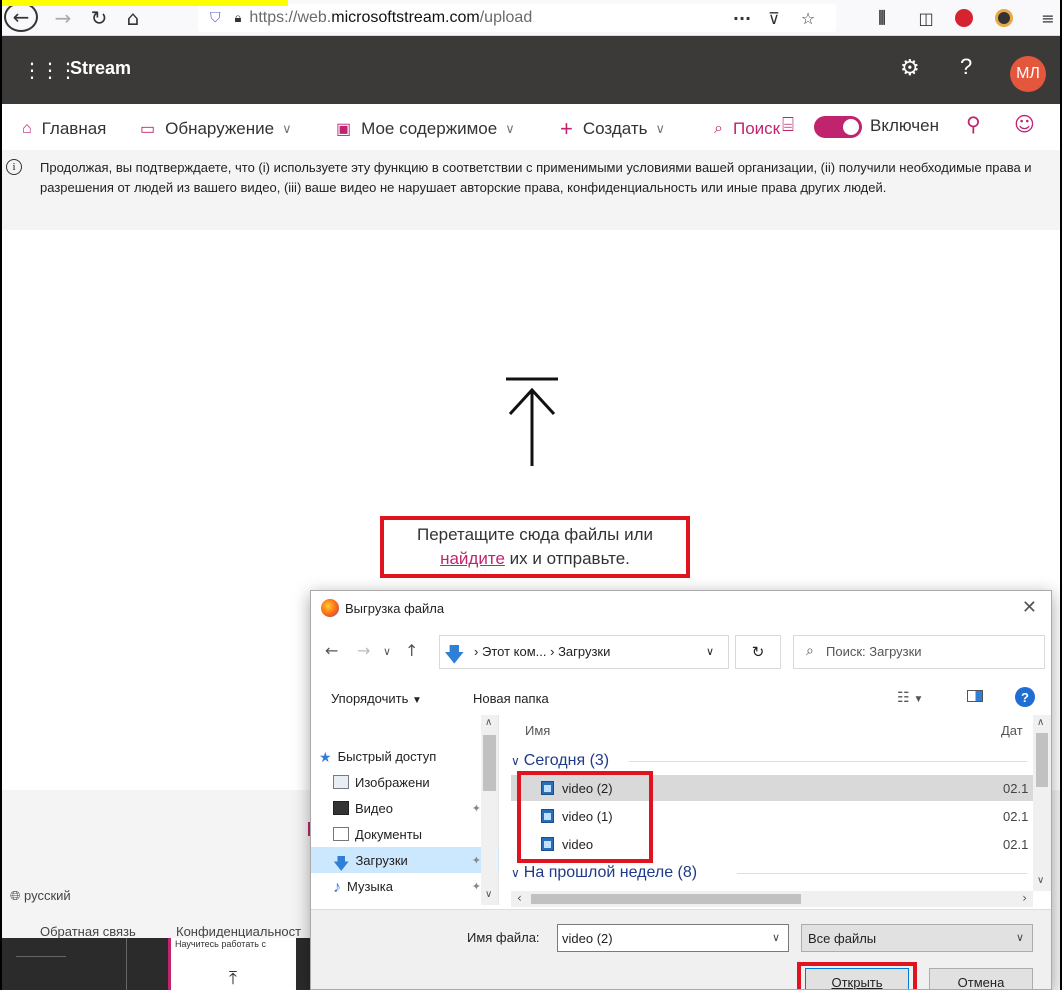  Describe the element at coordinates (673, 938) in the screenshot. I see `filename-input: video (2) ∨` at that location.